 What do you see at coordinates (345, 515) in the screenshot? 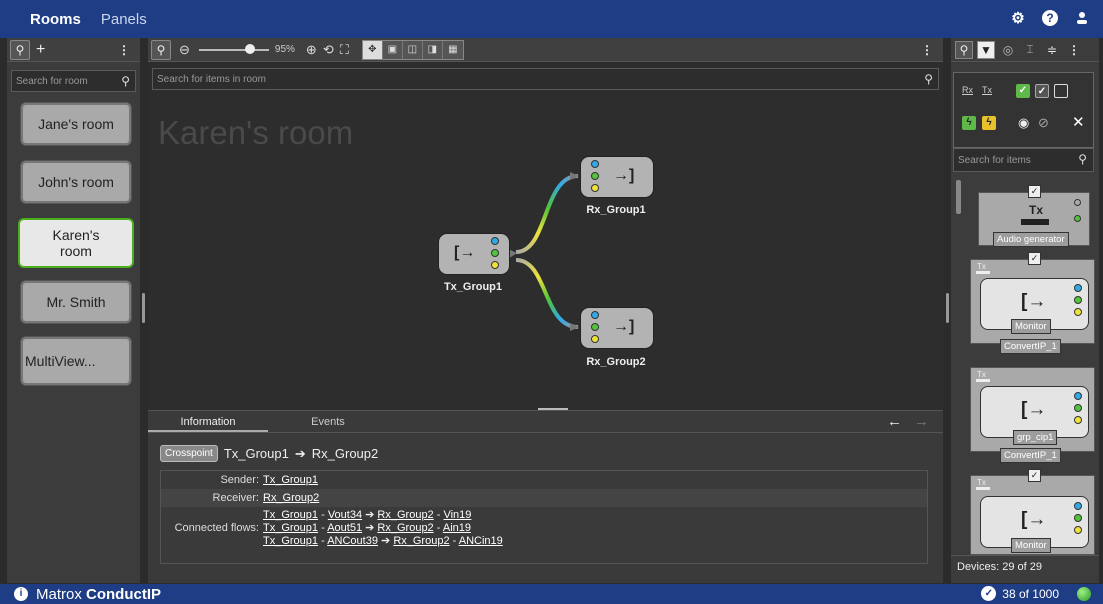
I see `flow-tx-out-link: Vout34` at bounding box center [345, 515].